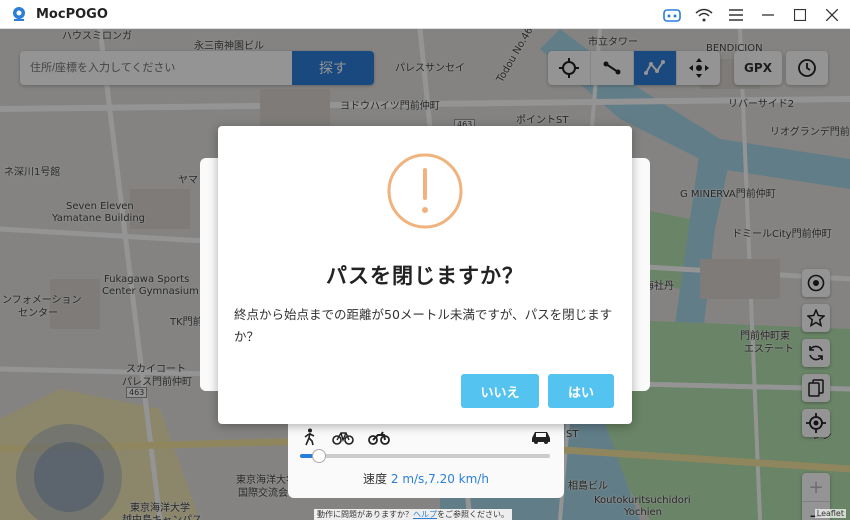 This screenshot has height=520, width=850. What do you see at coordinates (736, 15) in the screenshot?
I see `menu-icon` at bounding box center [736, 15].